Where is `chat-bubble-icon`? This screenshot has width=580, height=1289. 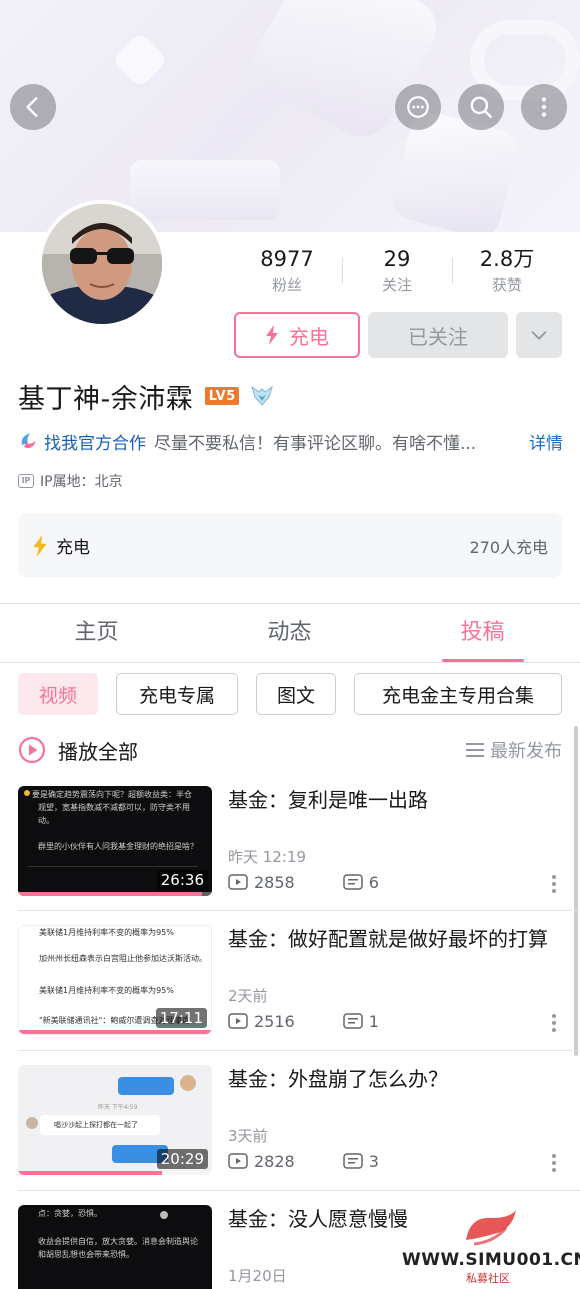 chat-bubble-icon is located at coordinates (418, 107).